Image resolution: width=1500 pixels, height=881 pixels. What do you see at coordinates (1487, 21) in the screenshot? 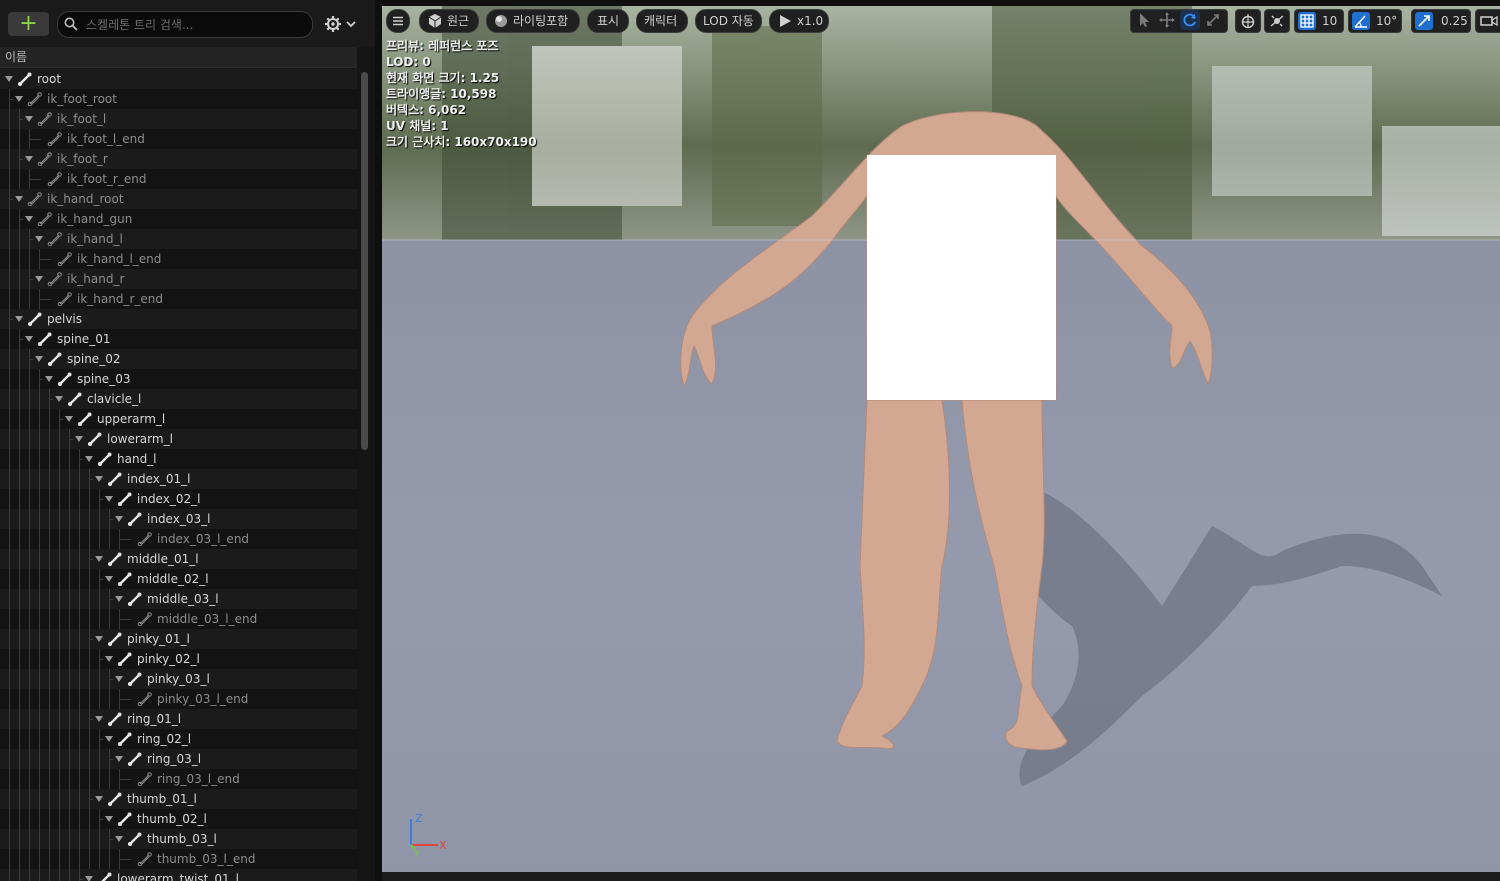
I see `camera-speed-button` at bounding box center [1487, 21].